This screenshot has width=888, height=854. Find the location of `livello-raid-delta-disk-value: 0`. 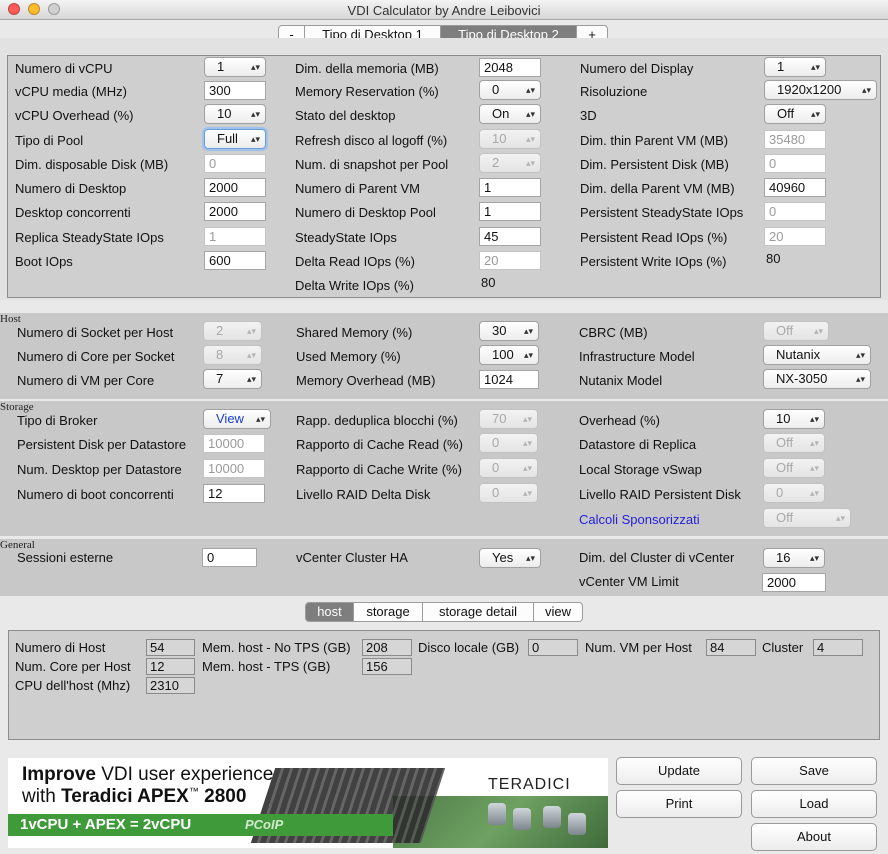

livello-raid-delta-disk-value: 0 is located at coordinates (496, 492).